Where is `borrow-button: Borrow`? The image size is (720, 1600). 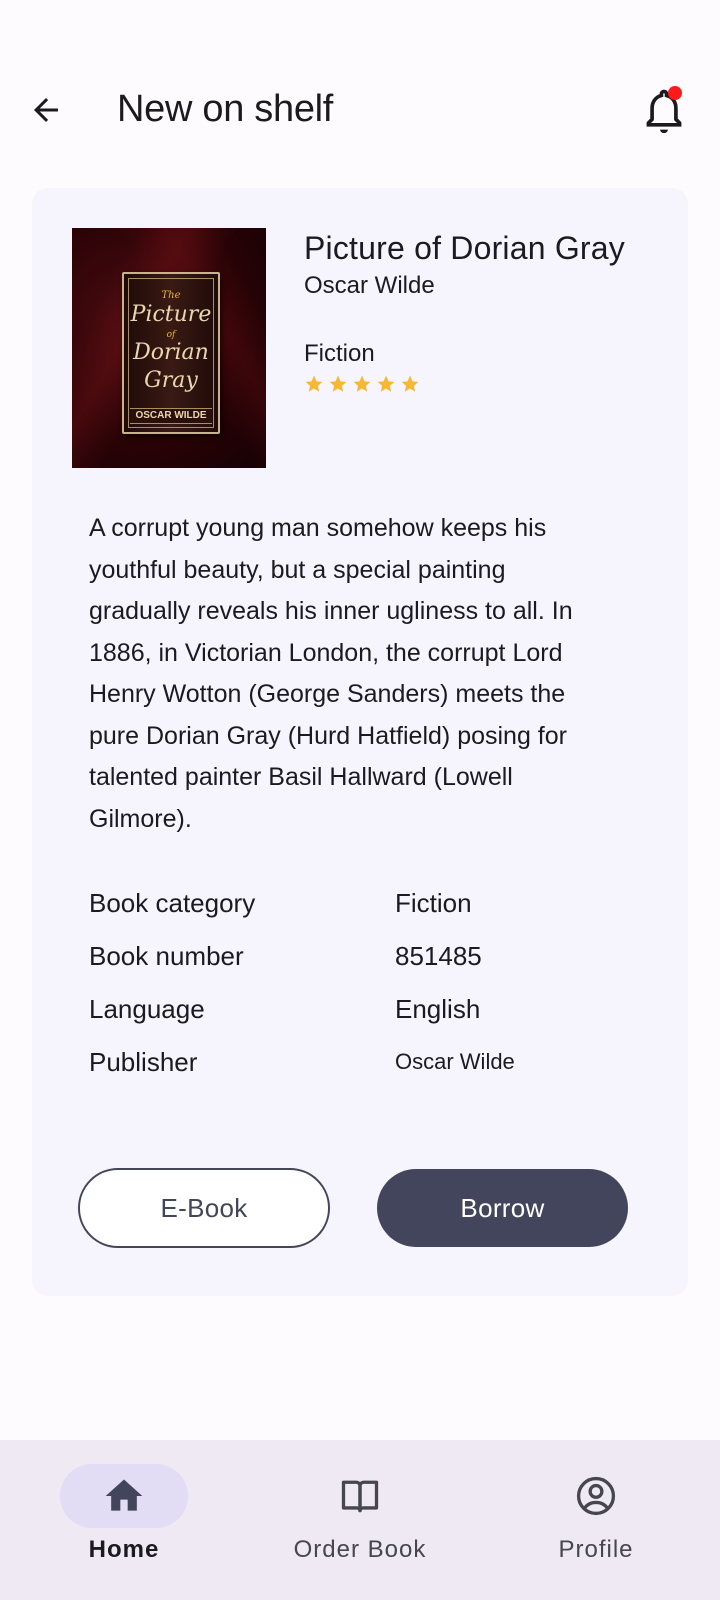
borrow-button: Borrow is located at coordinates (502, 1208).